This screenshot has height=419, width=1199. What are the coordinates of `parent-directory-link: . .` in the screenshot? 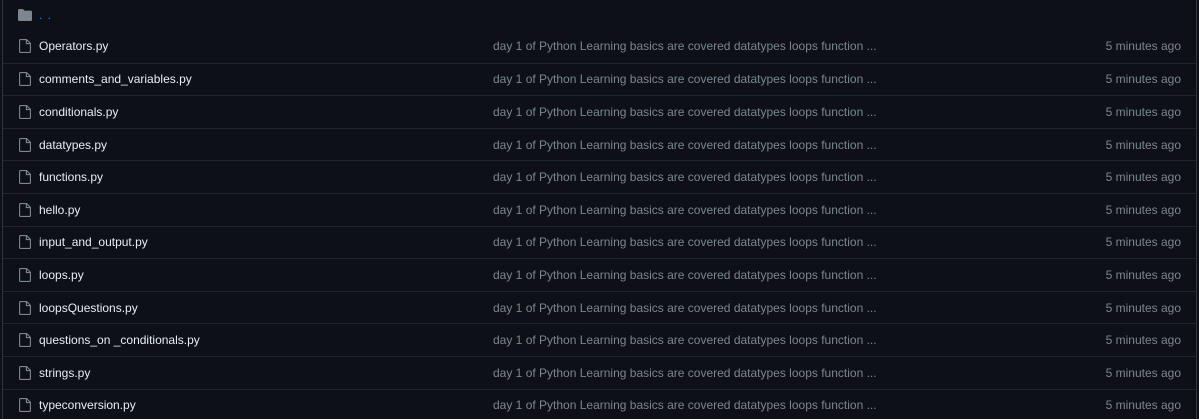 It's located at (45, 15).